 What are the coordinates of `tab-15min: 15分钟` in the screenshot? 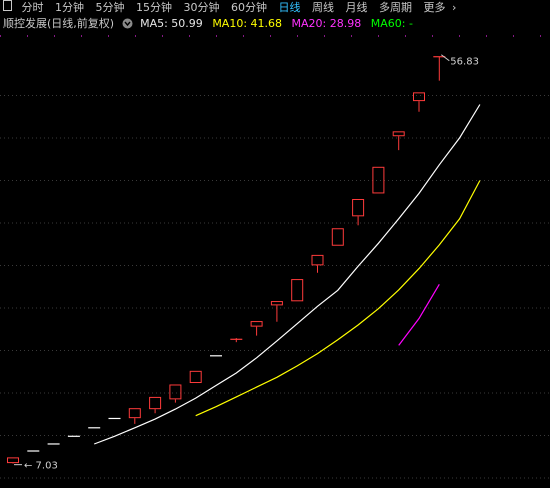 It's located at (154, 7).